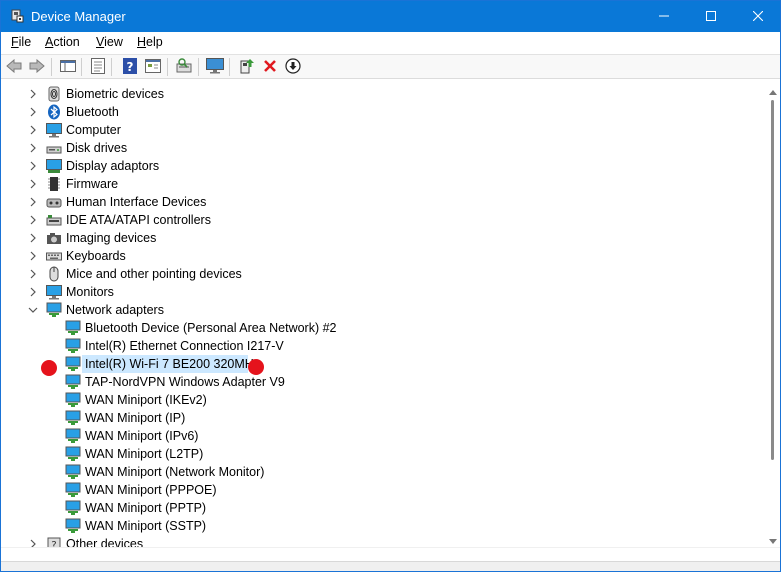 This screenshot has height=572, width=781. What do you see at coordinates (105, 542) in the screenshot?
I see `tree-category-label: Other devices` at bounding box center [105, 542].